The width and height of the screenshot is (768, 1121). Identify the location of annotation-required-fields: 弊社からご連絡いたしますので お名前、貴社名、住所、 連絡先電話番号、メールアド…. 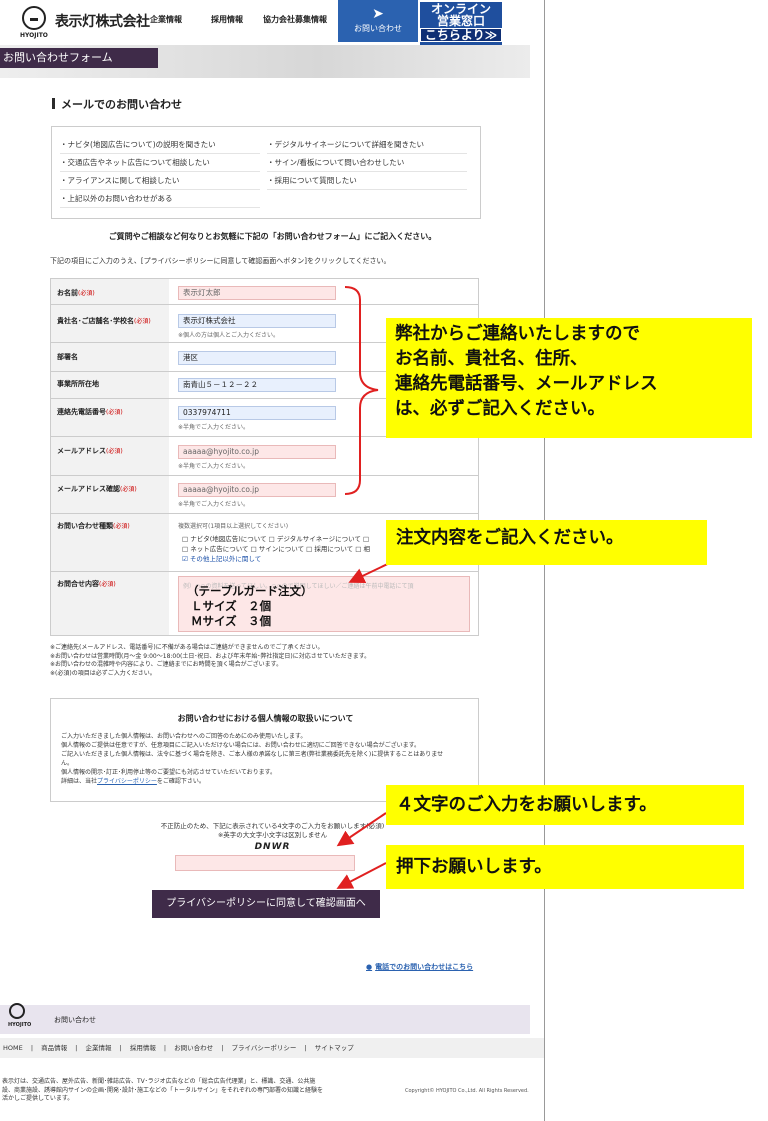
(569, 378).